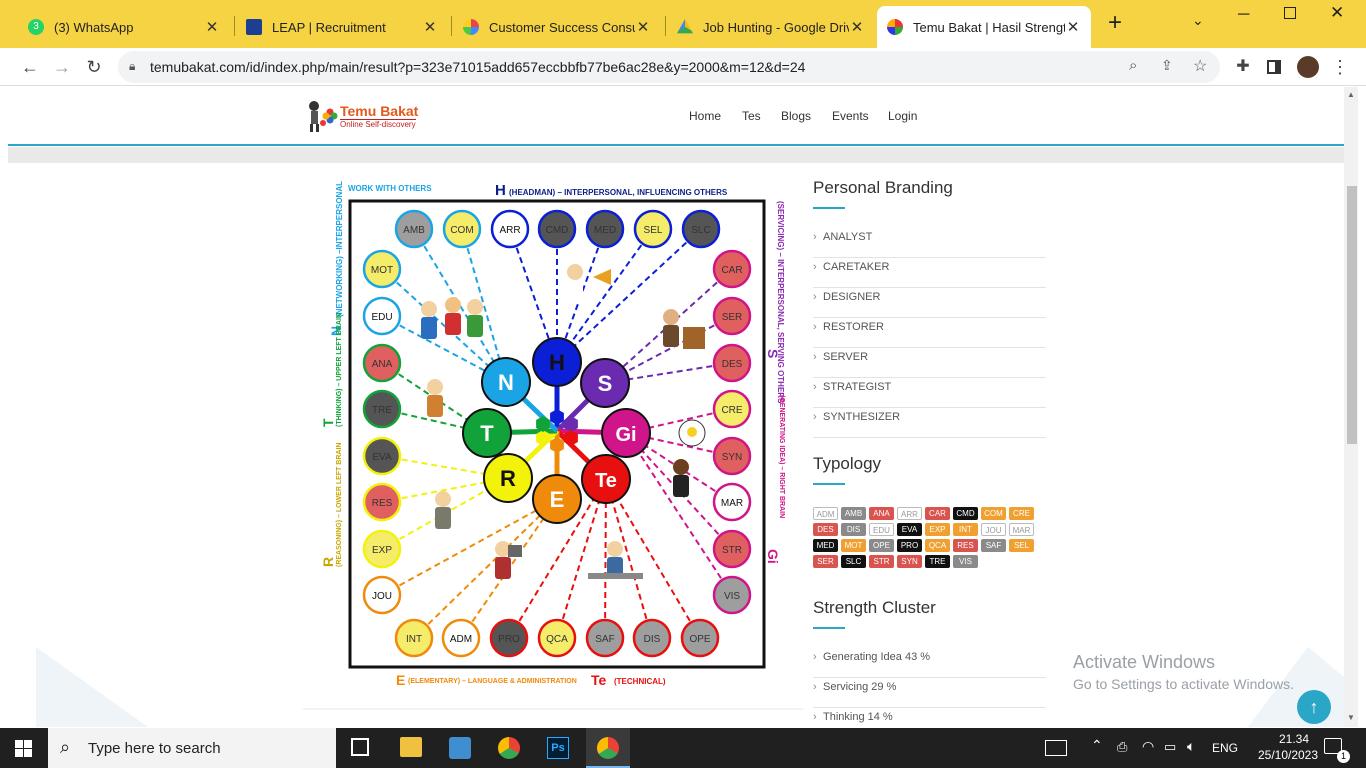  I want to click on typology-node-label: EVA, so click(382, 457).